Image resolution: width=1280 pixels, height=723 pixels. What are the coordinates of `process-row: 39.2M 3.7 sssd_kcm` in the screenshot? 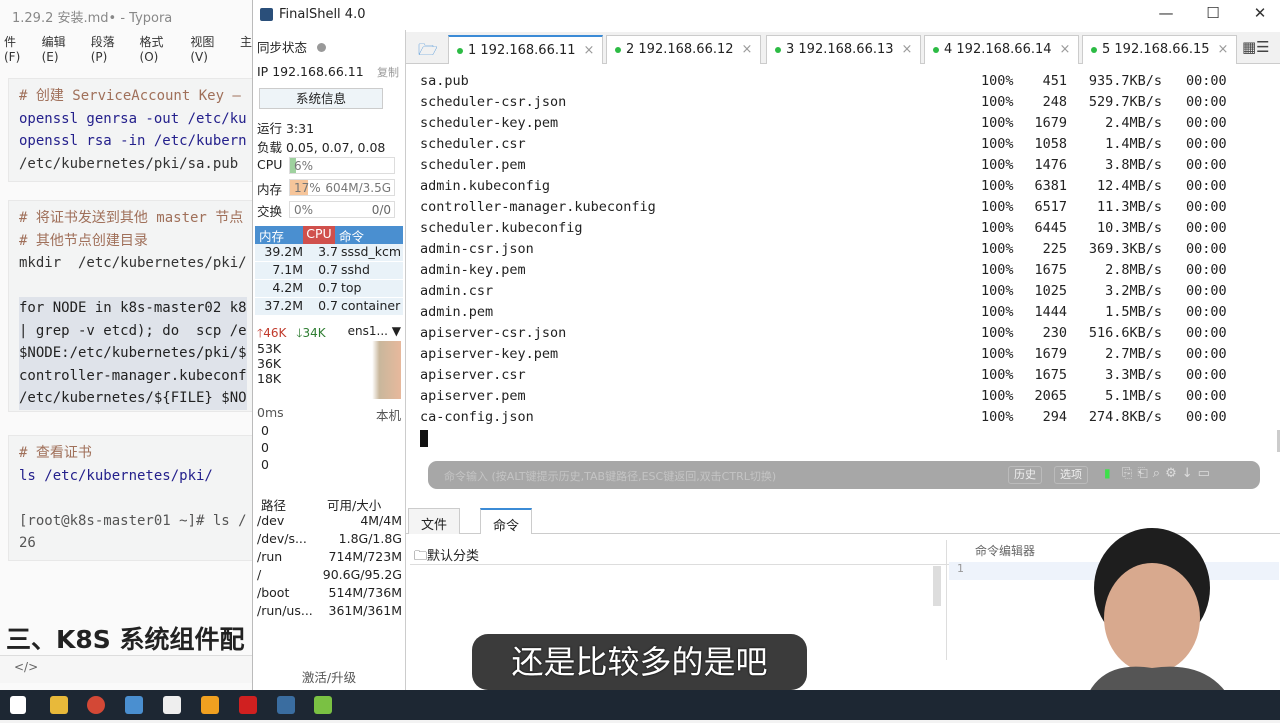 It's located at (329, 253).